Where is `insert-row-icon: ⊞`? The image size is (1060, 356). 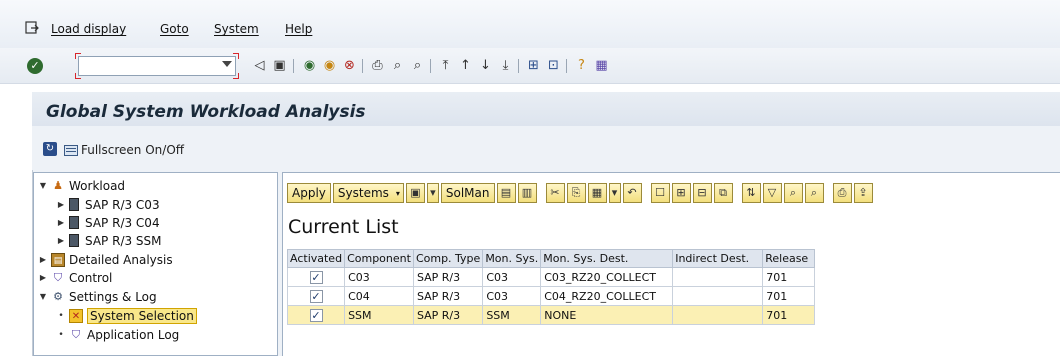 insert-row-icon: ⊞ is located at coordinates (681, 193).